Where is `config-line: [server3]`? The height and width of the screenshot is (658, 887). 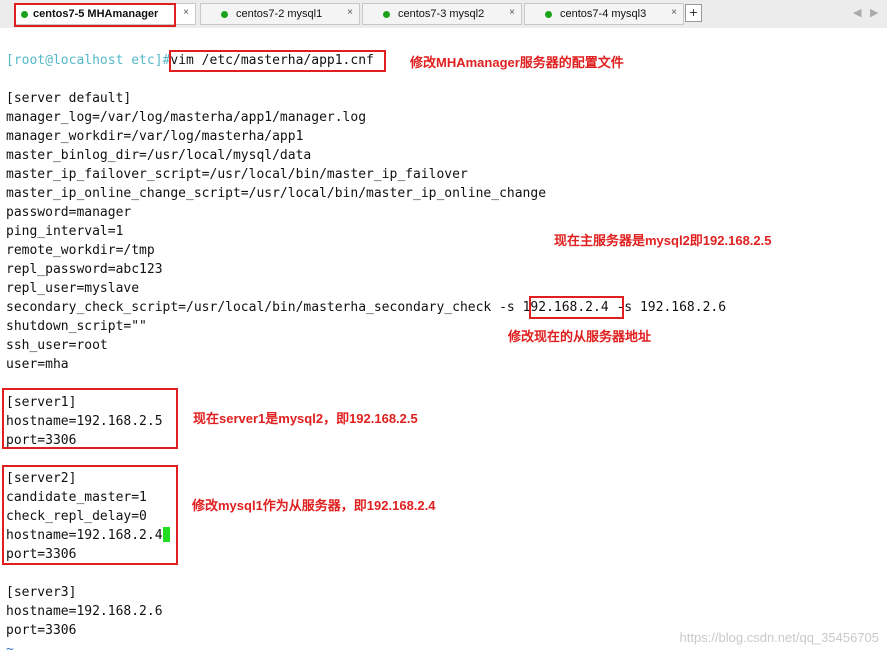 config-line: [server3] is located at coordinates (41, 592).